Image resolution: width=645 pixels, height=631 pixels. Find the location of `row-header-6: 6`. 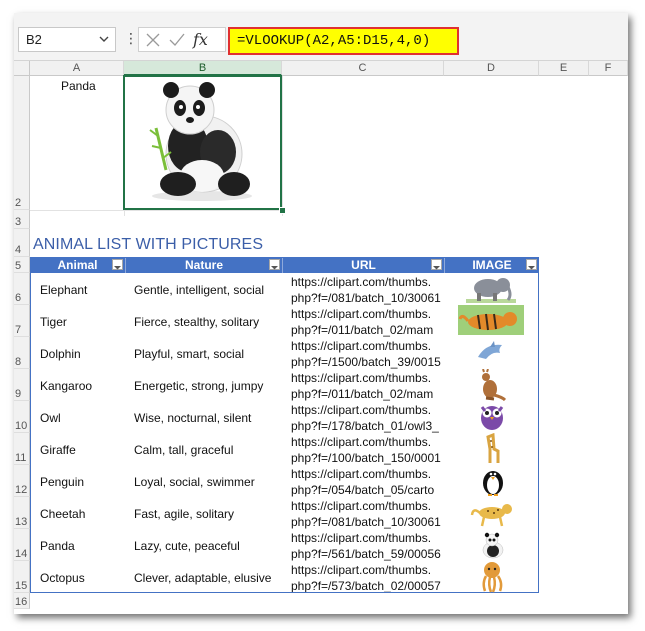

row-header-6: 6 is located at coordinates (22, 289).